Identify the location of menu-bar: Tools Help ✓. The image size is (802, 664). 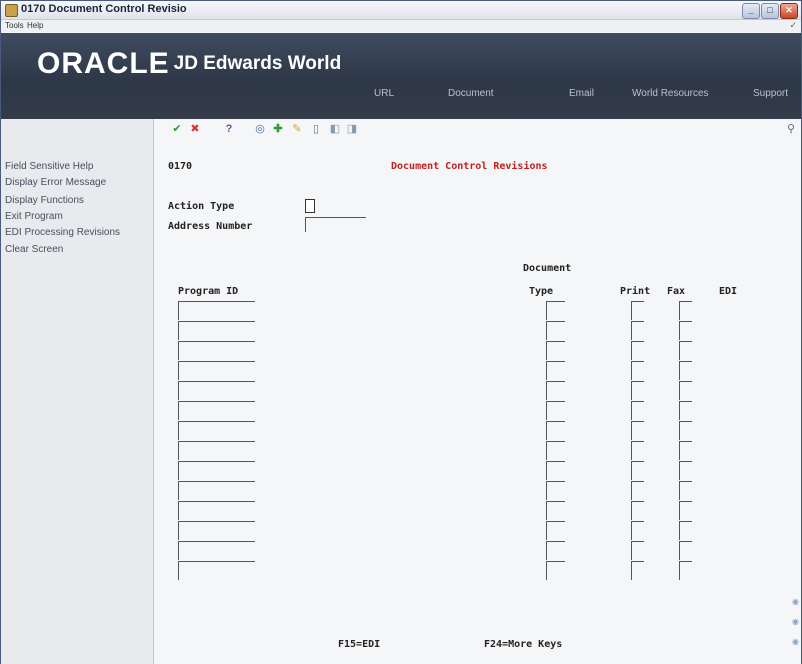
(401, 26).